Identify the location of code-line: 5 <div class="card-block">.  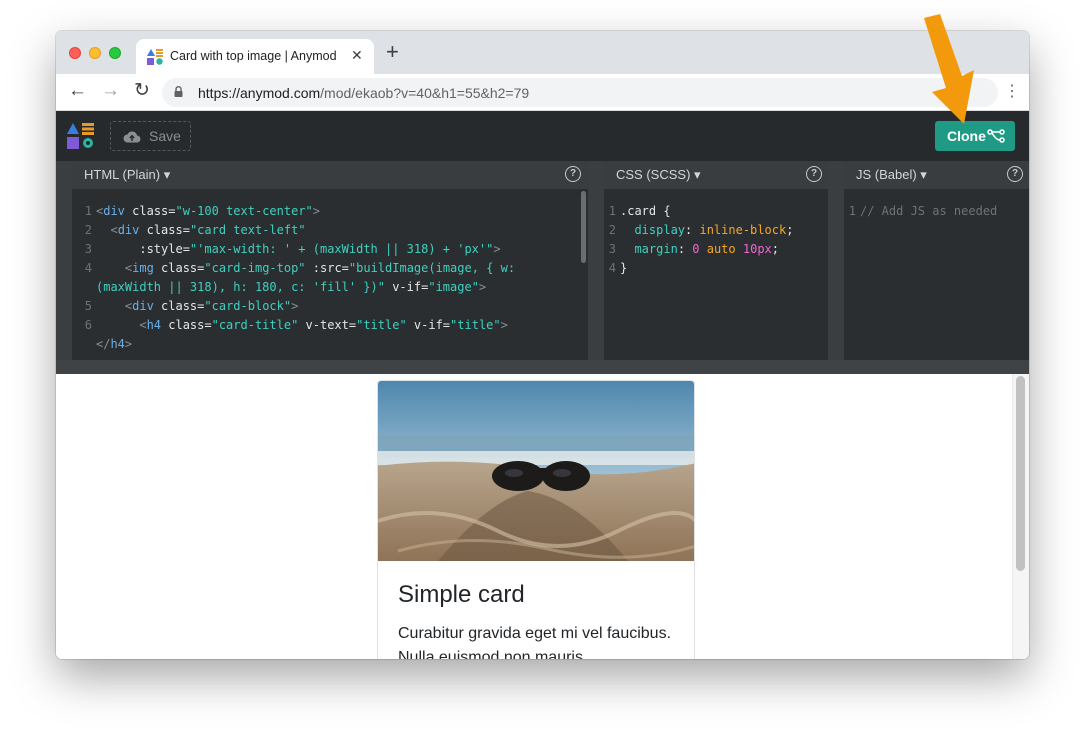
(191, 306).